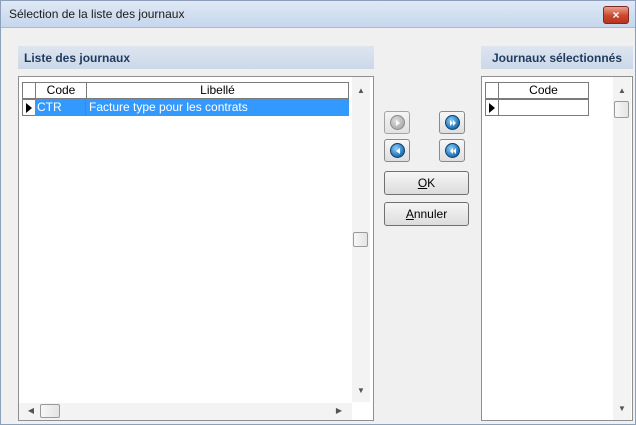  What do you see at coordinates (430, 214) in the screenshot?
I see `cancel-label-rest: nnuler` at bounding box center [430, 214].